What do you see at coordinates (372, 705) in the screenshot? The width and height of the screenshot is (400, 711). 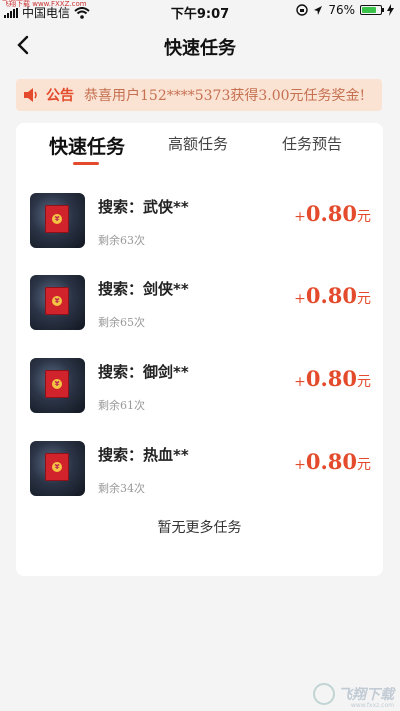 I see `watermark-sub: www.fxxz.com` at bounding box center [372, 705].